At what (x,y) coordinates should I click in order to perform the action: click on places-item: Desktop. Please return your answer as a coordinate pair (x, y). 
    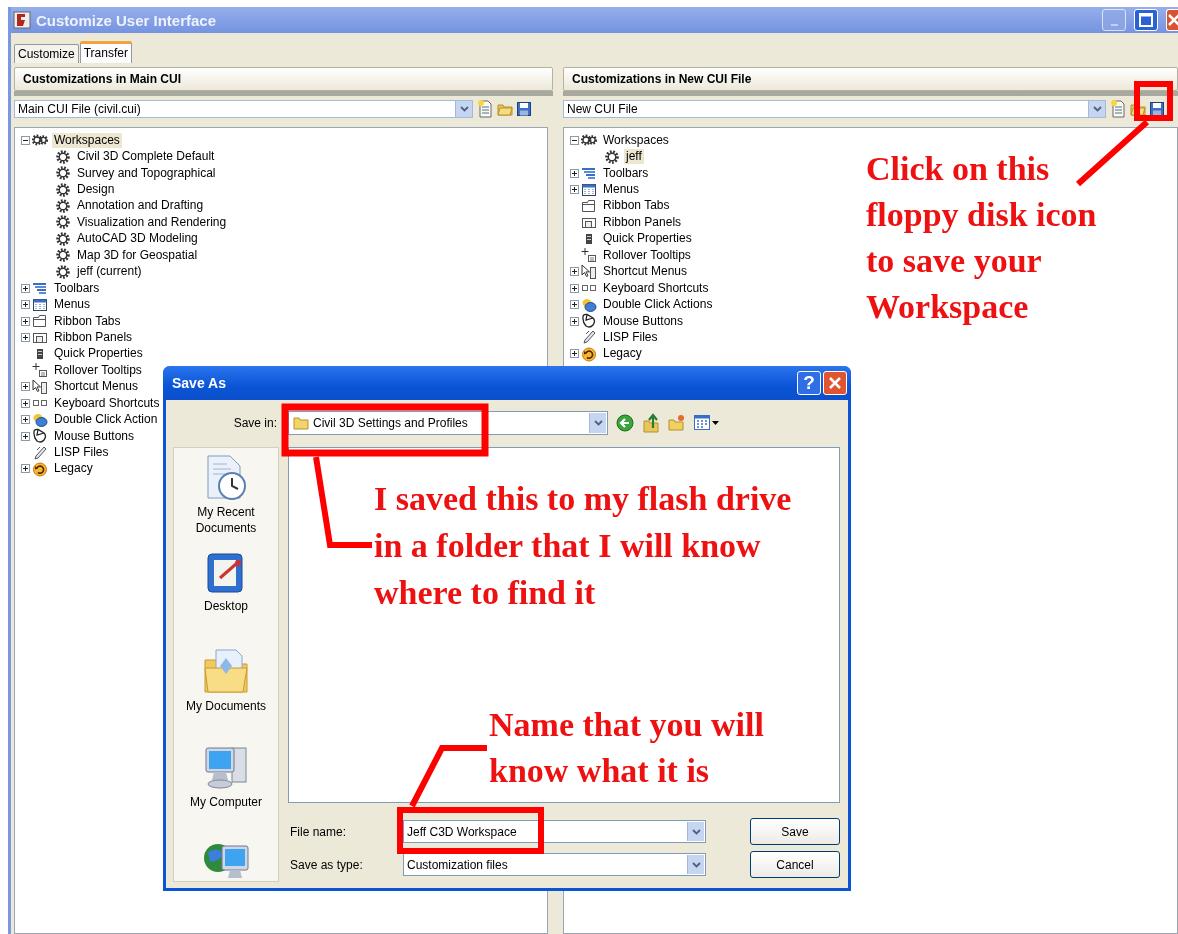
    Looking at the image, I should click on (226, 594).